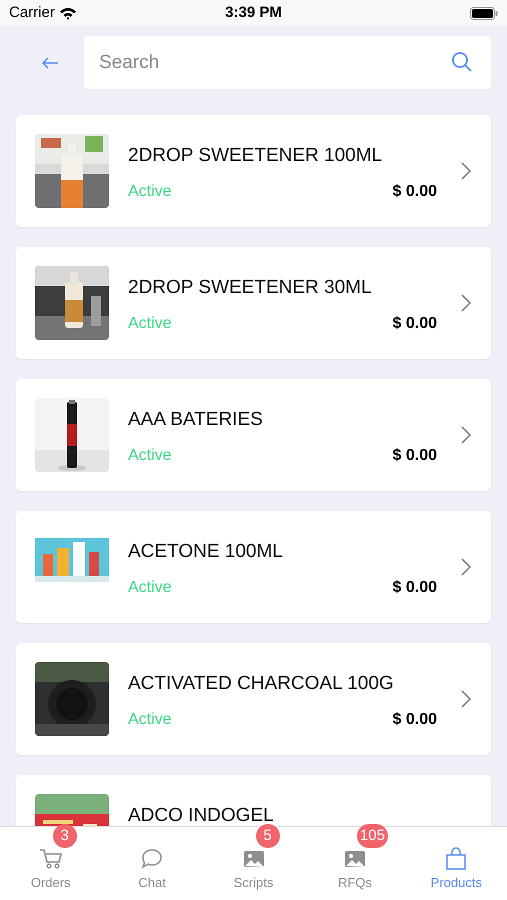 The height and width of the screenshot is (900, 507). Describe the element at coordinates (268, 836) in the screenshot. I see `count-badge: 5` at that location.